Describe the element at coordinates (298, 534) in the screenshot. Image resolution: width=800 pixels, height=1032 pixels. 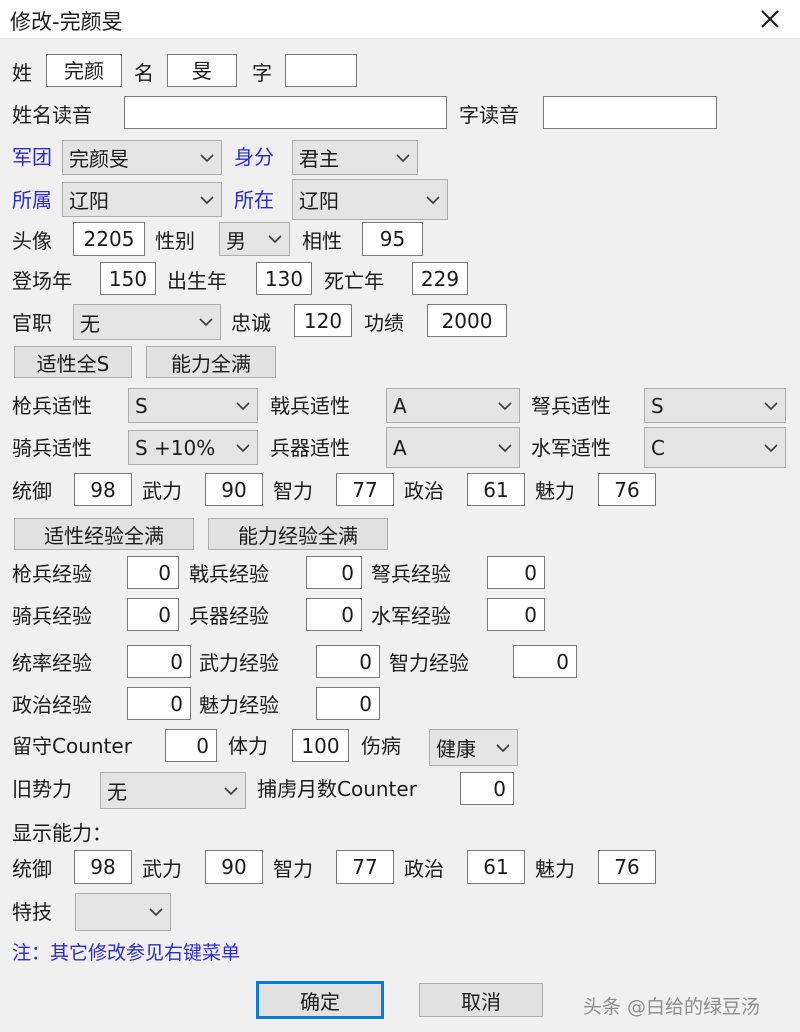
I see `set-ability-exp-max-button: 能力经验全满` at that location.